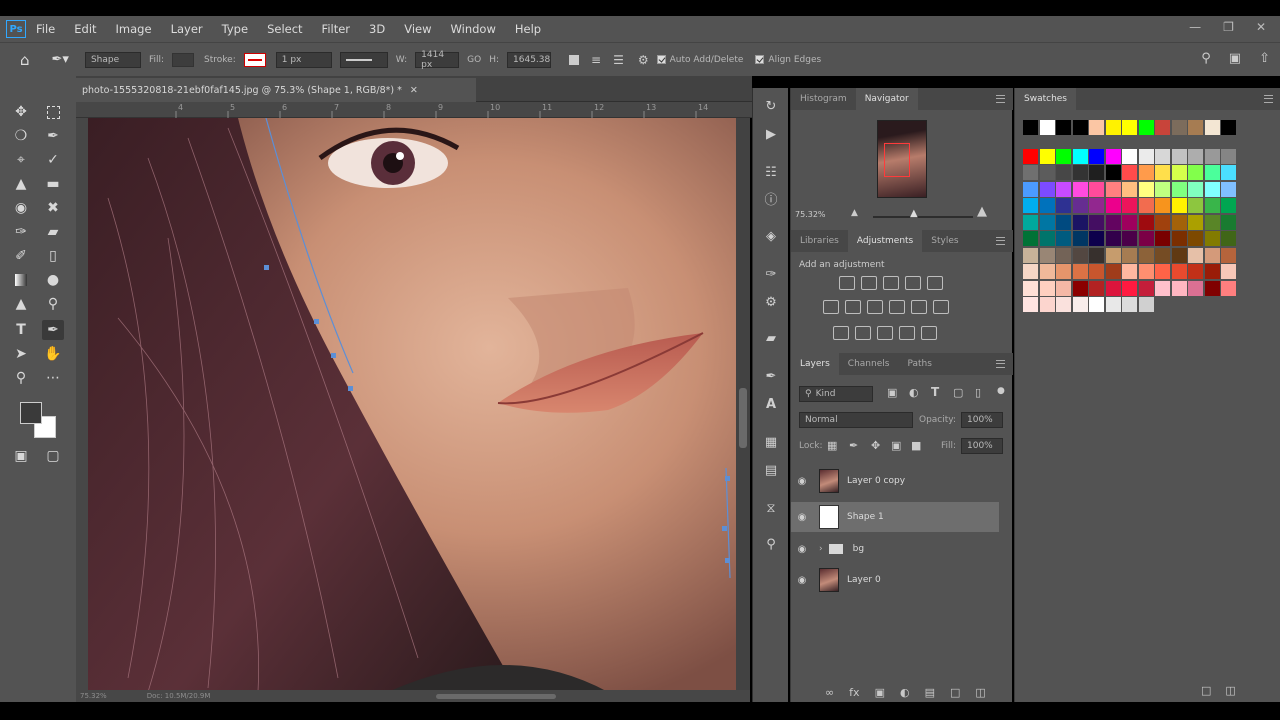 This screenshot has height=720, width=1280. I want to click on move-tool-icon: ✥, so click(21, 112).